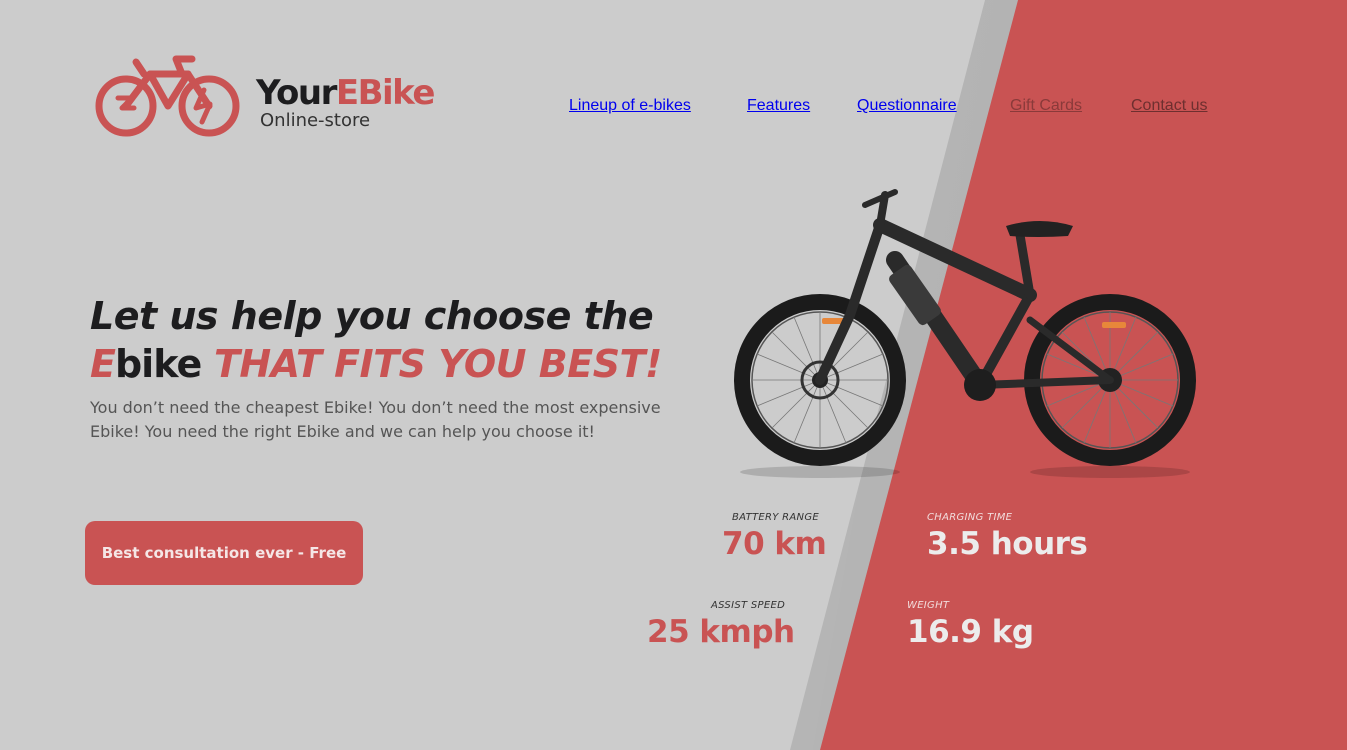  I want to click on stat-weight-label: WEIGHT, so click(928, 605).